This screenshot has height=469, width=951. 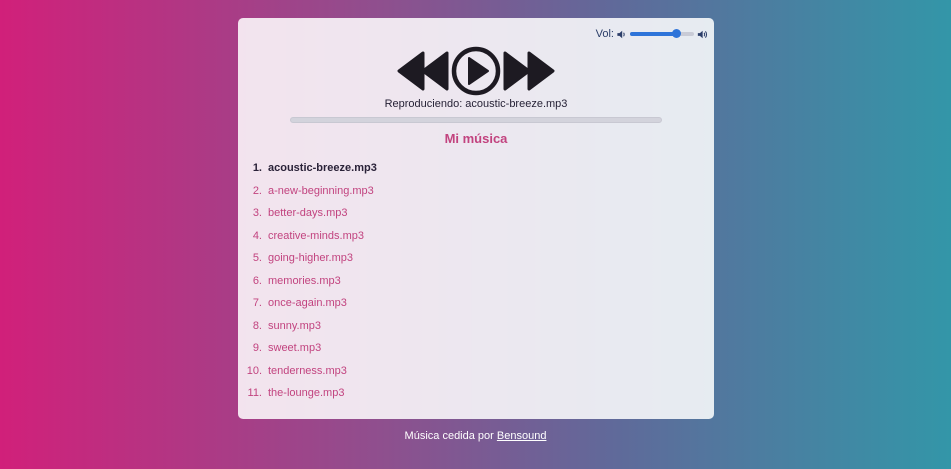 What do you see at coordinates (322, 168) in the screenshot?
I see `track-name: acoustic-breeze.mp3` at bounding box center [322, 168].